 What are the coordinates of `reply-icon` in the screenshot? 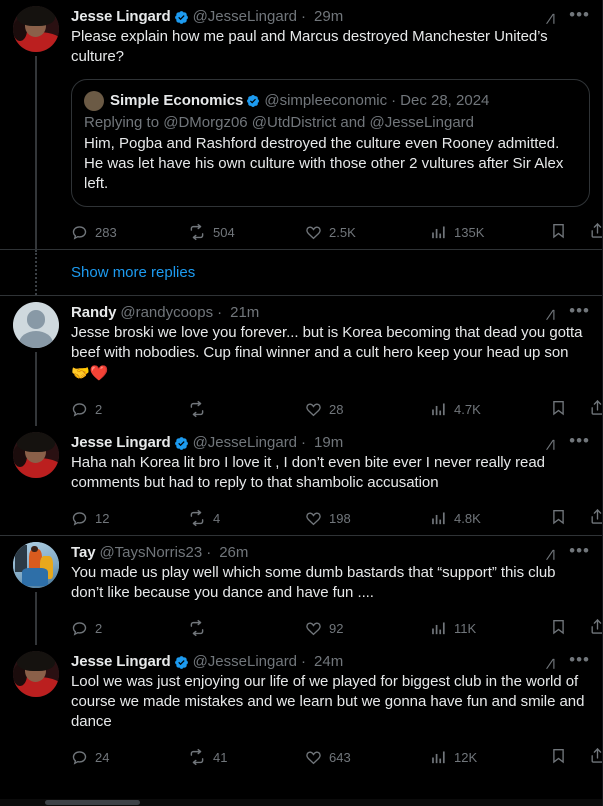 It's located at (79, 757).